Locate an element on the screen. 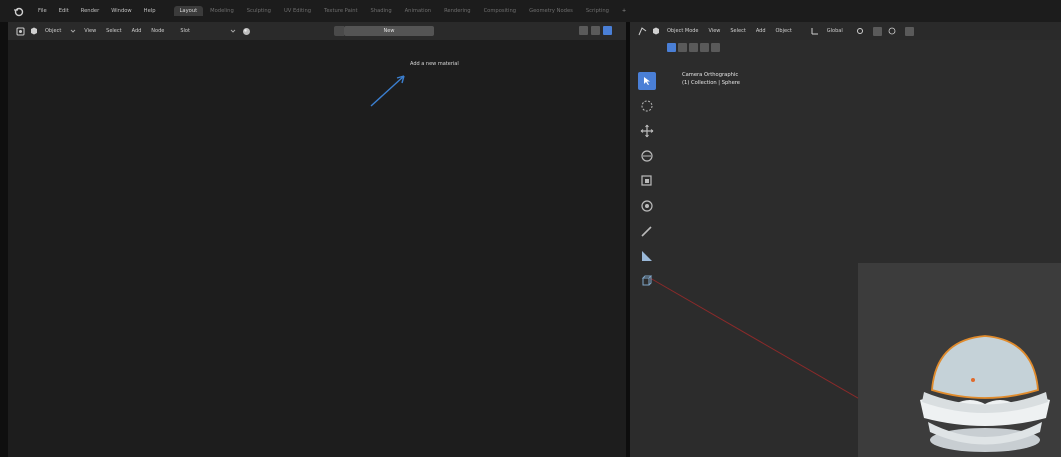 This screenshot has height=457, width=1061. transform-icon is located at coordinates (647, 206).